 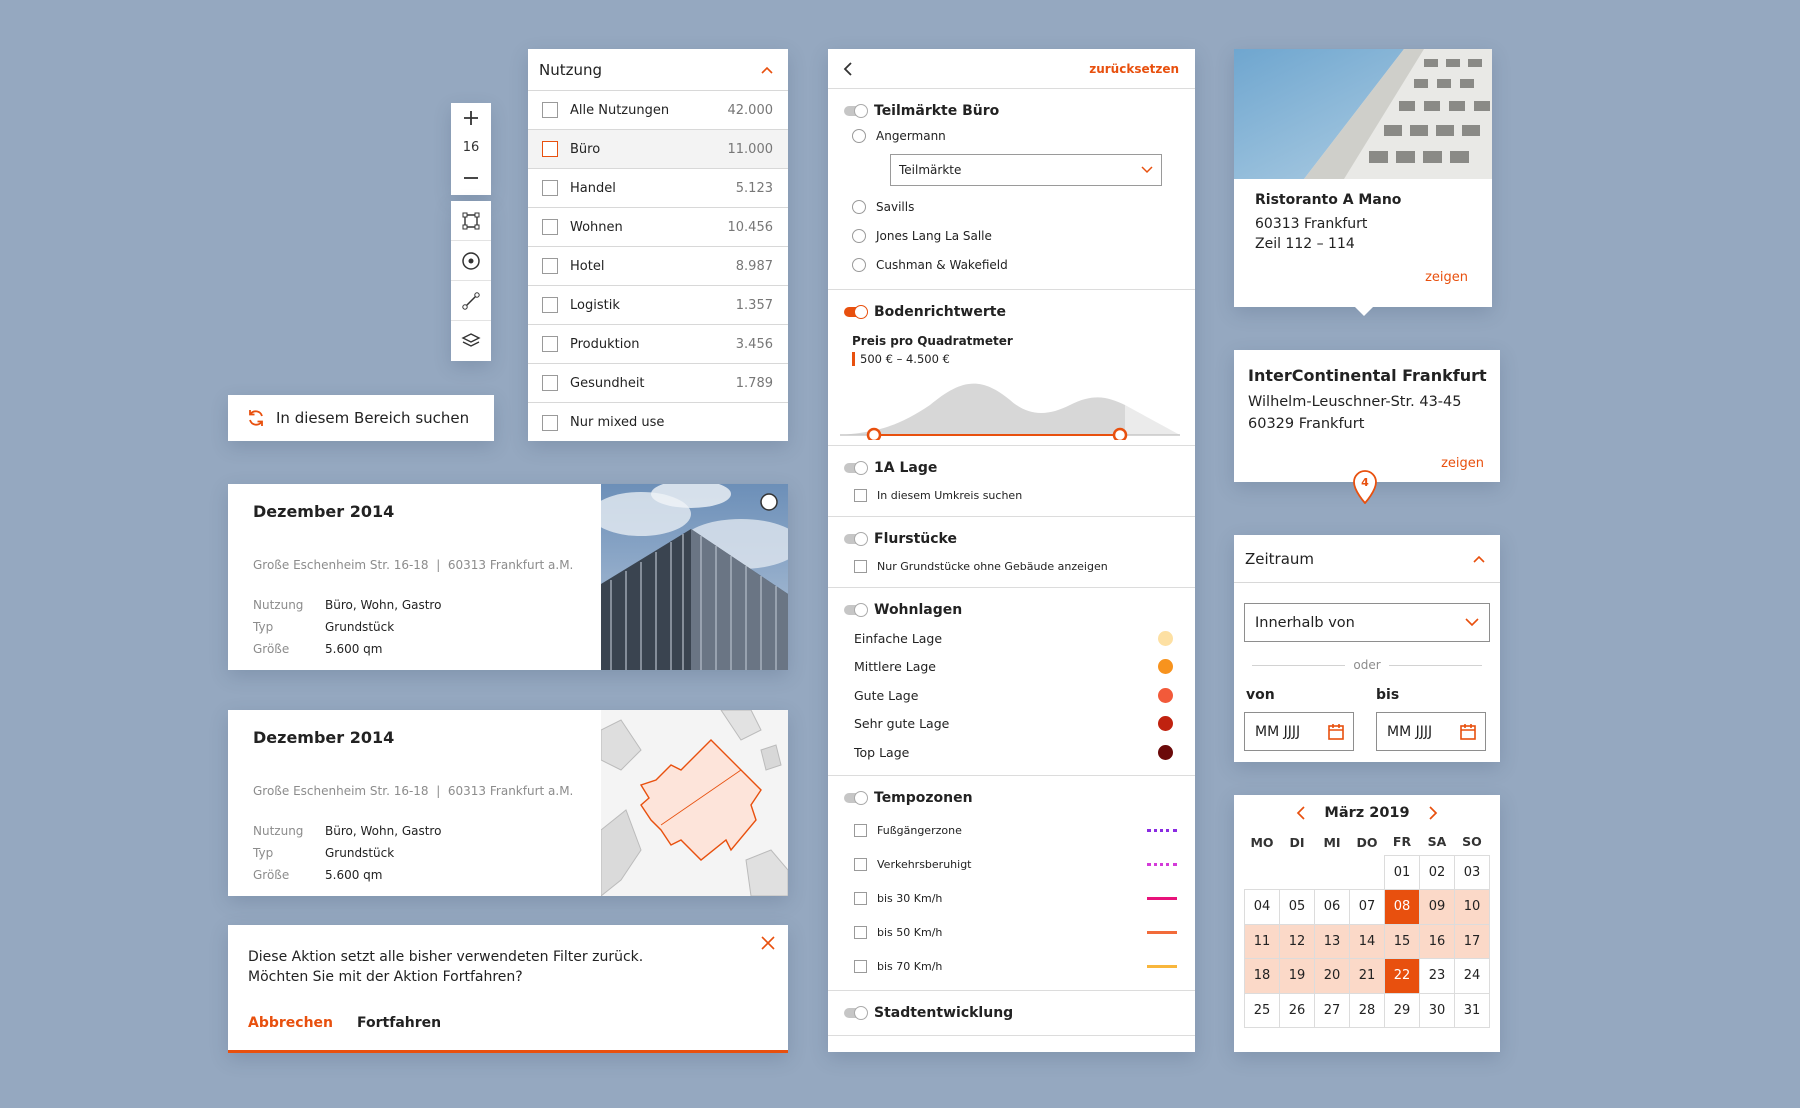 I want to click on toggle-stadtentwicklung, so click(x=856, y=1012).